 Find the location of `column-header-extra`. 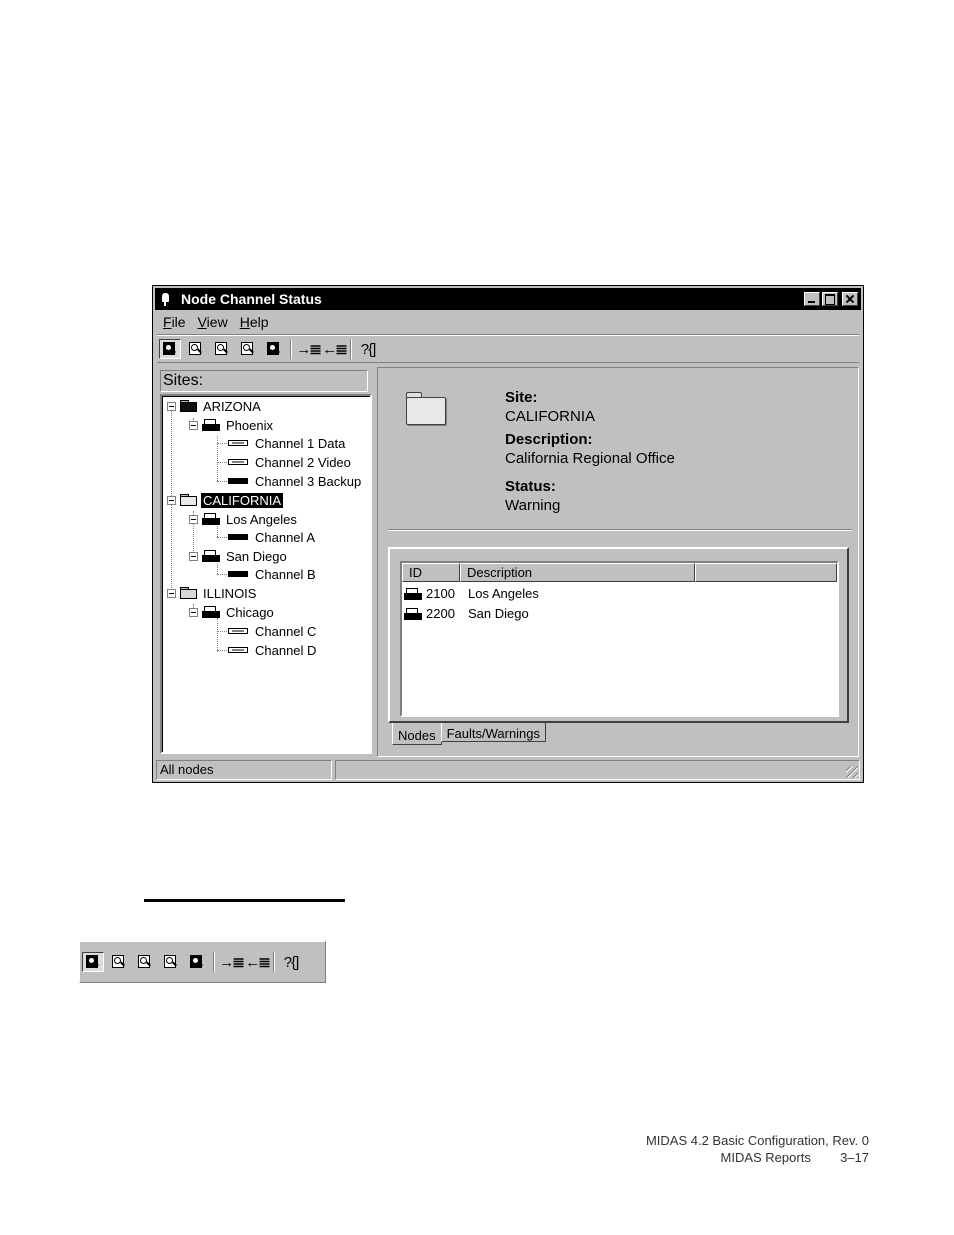

column-header-extra is located at coordinates (766, 572).